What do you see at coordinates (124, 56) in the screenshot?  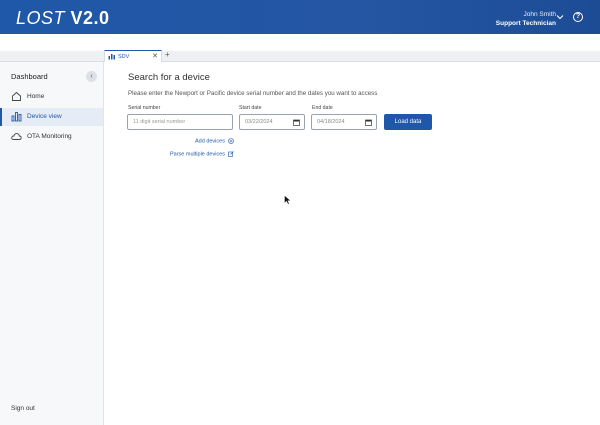 I see `tab-label: SDV` at bounding box center [124, 56].